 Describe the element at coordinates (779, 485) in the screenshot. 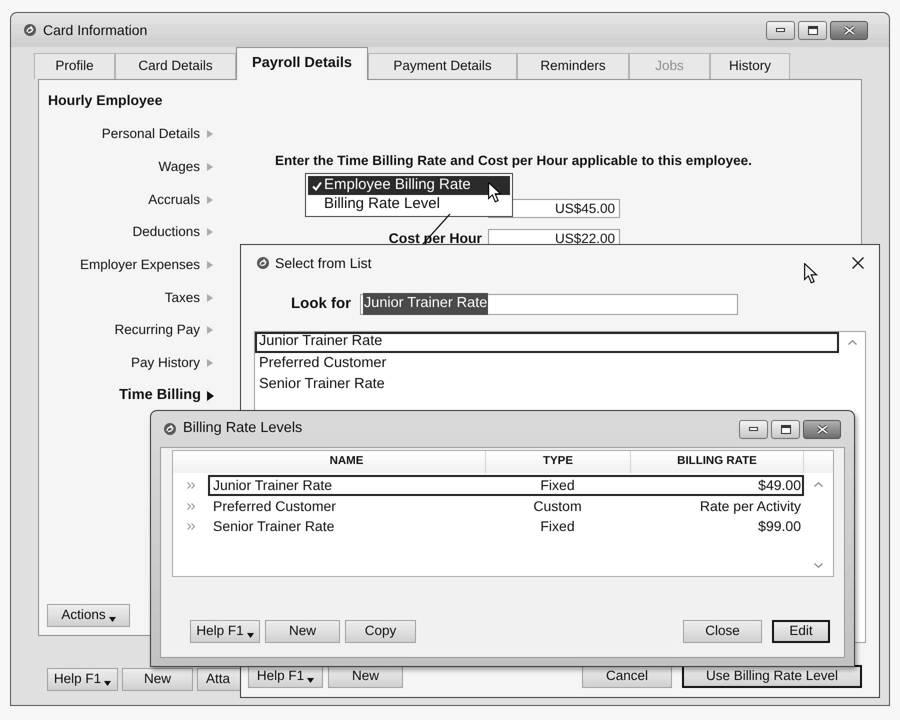

I see `table-cell-text: $49.00` at that location.